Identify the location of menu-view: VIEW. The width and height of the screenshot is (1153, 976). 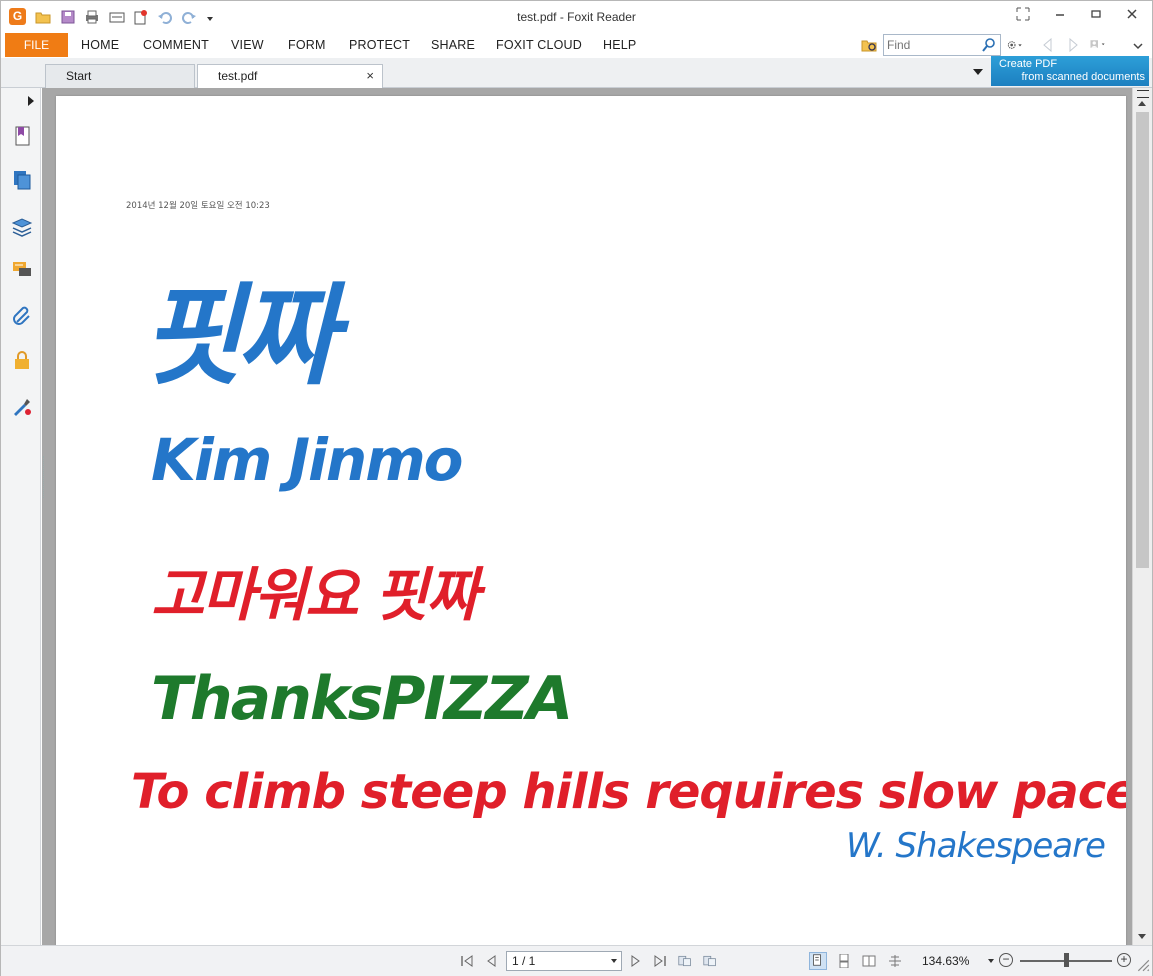
(247, 45).